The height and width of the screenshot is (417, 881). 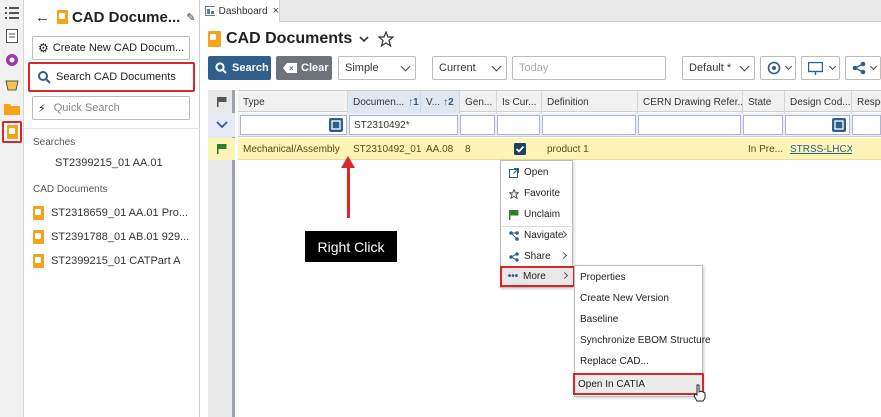 What do you see at coordinates (689, 125) in the screenshot?
I see `cern-drawing-filter` at bounding box center [689, 125].